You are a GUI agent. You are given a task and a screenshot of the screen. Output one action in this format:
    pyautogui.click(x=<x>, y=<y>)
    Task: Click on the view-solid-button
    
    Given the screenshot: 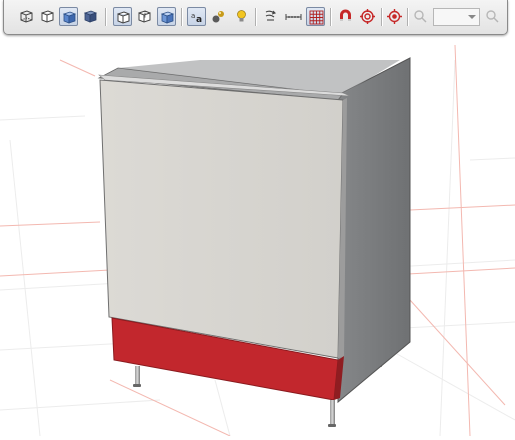 What is the action you would take?
    pyautogui.click(x=90, y=16)
    